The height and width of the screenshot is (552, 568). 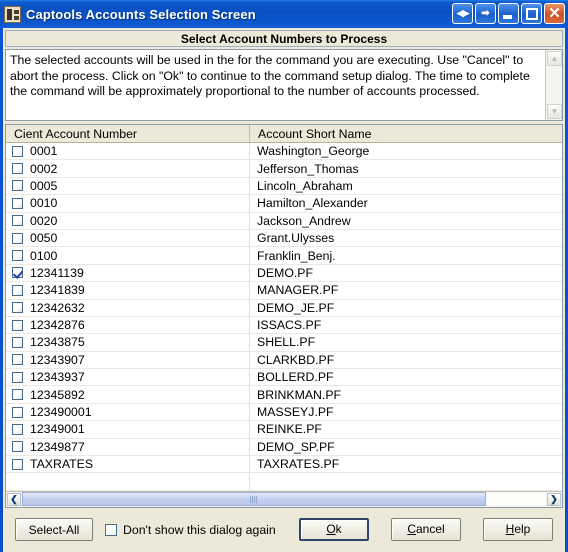 What do you see at coordinates (128, 325) in the screenshot?
I see `cell-account-number: 12342876` at bounding box center [128, 325].